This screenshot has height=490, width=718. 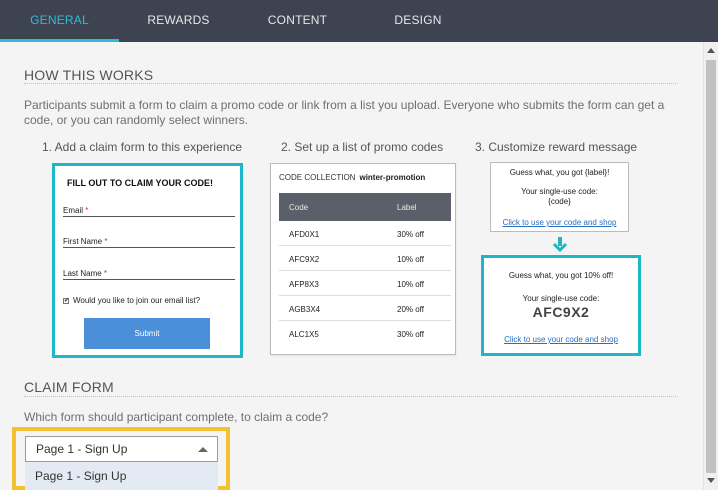 I want to click on email-field-line, so click(x=149, y=216).